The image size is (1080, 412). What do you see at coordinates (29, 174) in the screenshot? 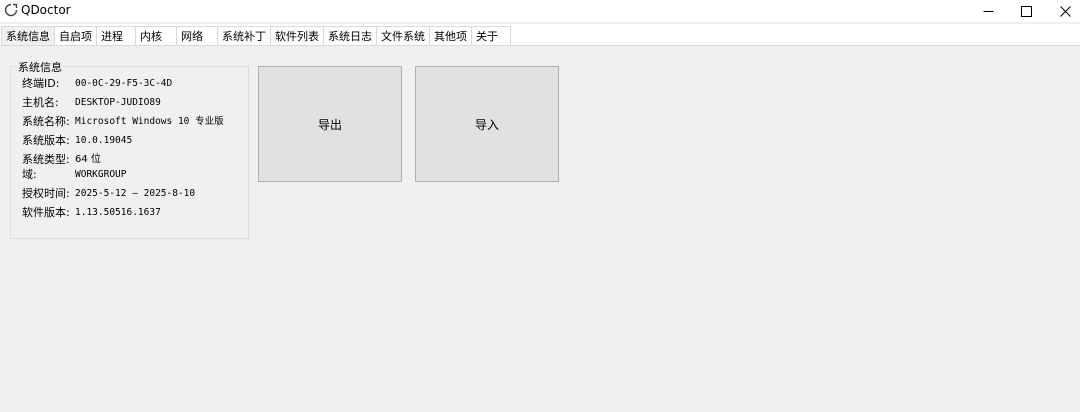
I see `info-label: 域:` at bounding box center [29, 174].